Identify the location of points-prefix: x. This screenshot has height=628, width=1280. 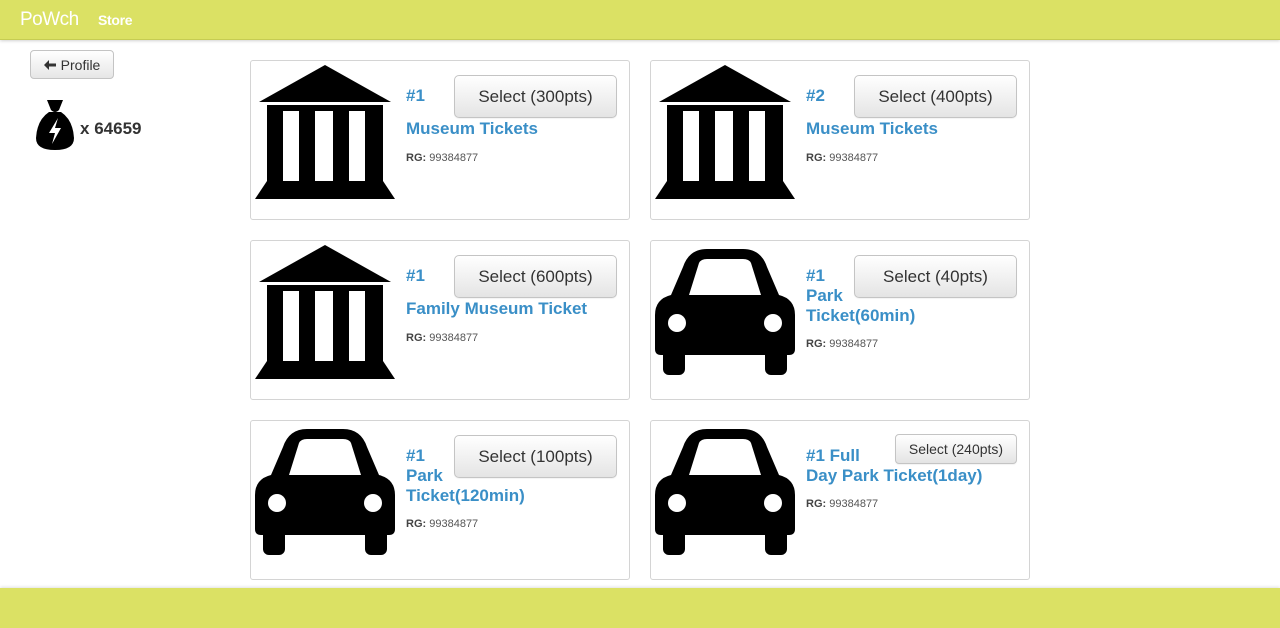
(85, 128).